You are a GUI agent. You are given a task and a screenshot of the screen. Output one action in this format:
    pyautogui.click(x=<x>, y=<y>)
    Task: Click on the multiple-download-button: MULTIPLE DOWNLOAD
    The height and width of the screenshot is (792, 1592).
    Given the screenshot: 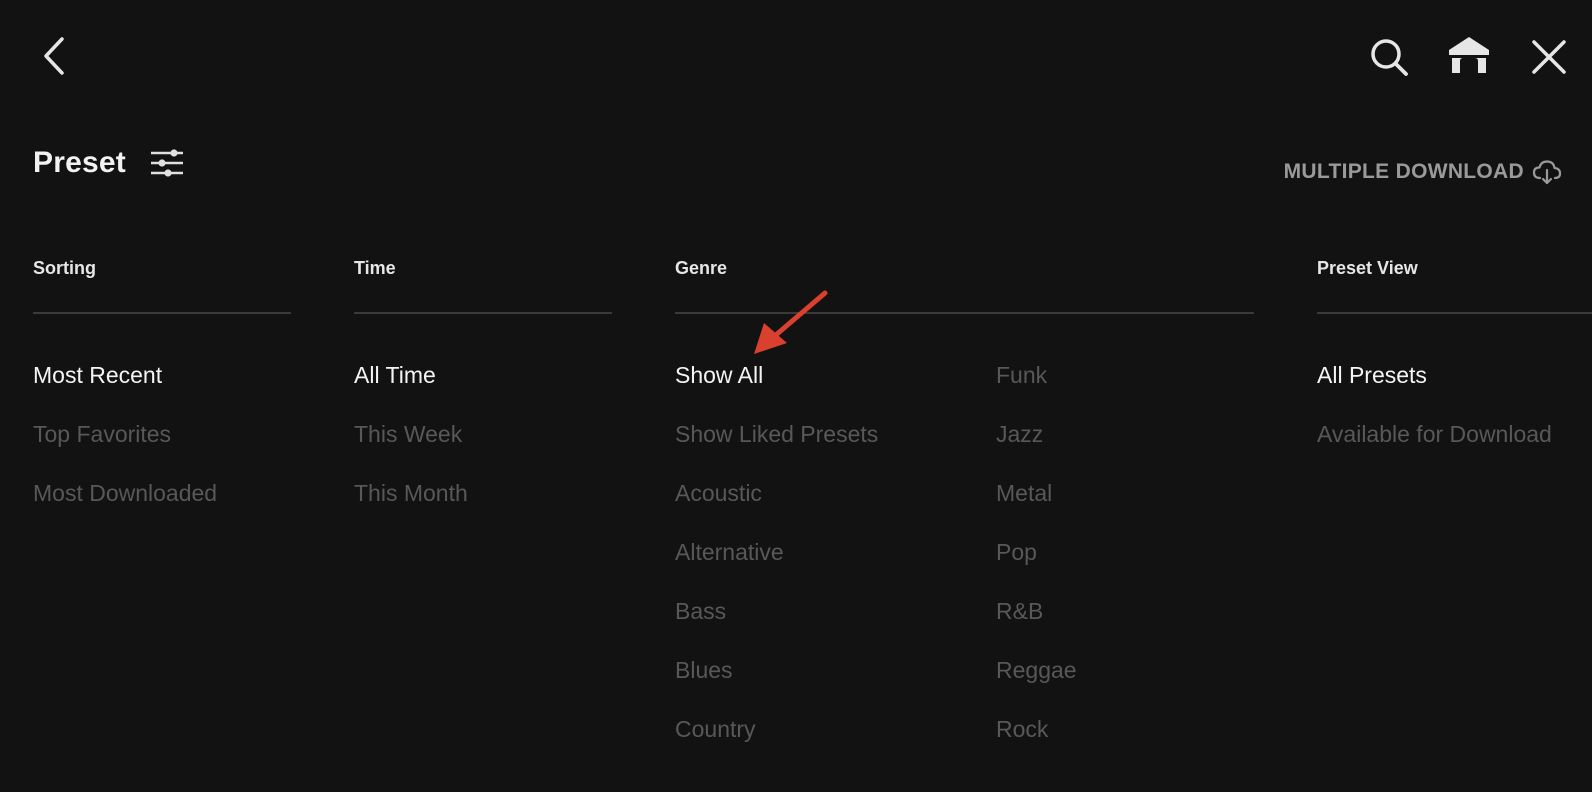 What is the action you would take?
    pyautogui.click(x=1423, y=172)
    